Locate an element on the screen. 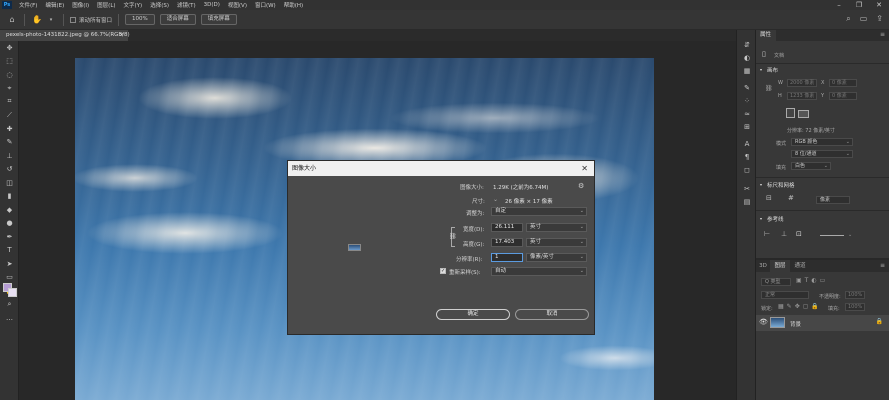 This screenshot has width=889, height=400. guides-icon: ⊢ is located at coordinates (767, 234).